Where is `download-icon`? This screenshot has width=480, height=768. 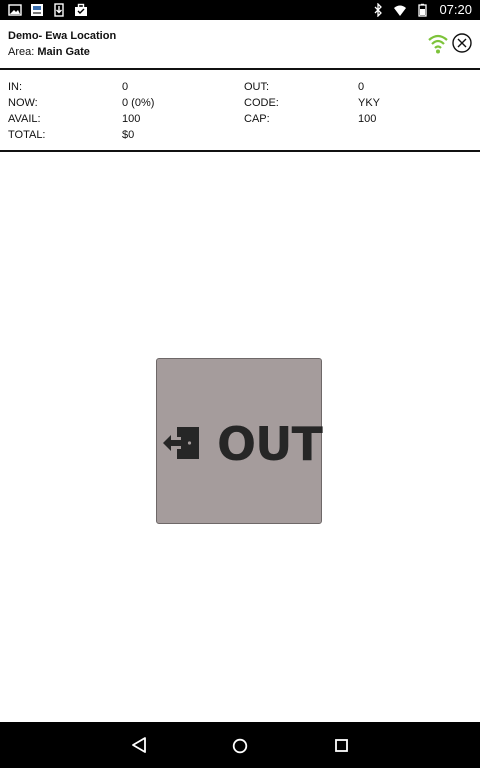 download-icon is located at coordinates (59, 10).